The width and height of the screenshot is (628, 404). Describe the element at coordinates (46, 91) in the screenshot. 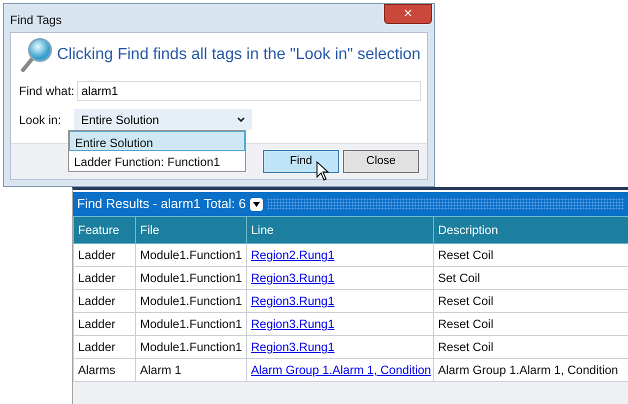

I see `field-label: Find what:` at that location.